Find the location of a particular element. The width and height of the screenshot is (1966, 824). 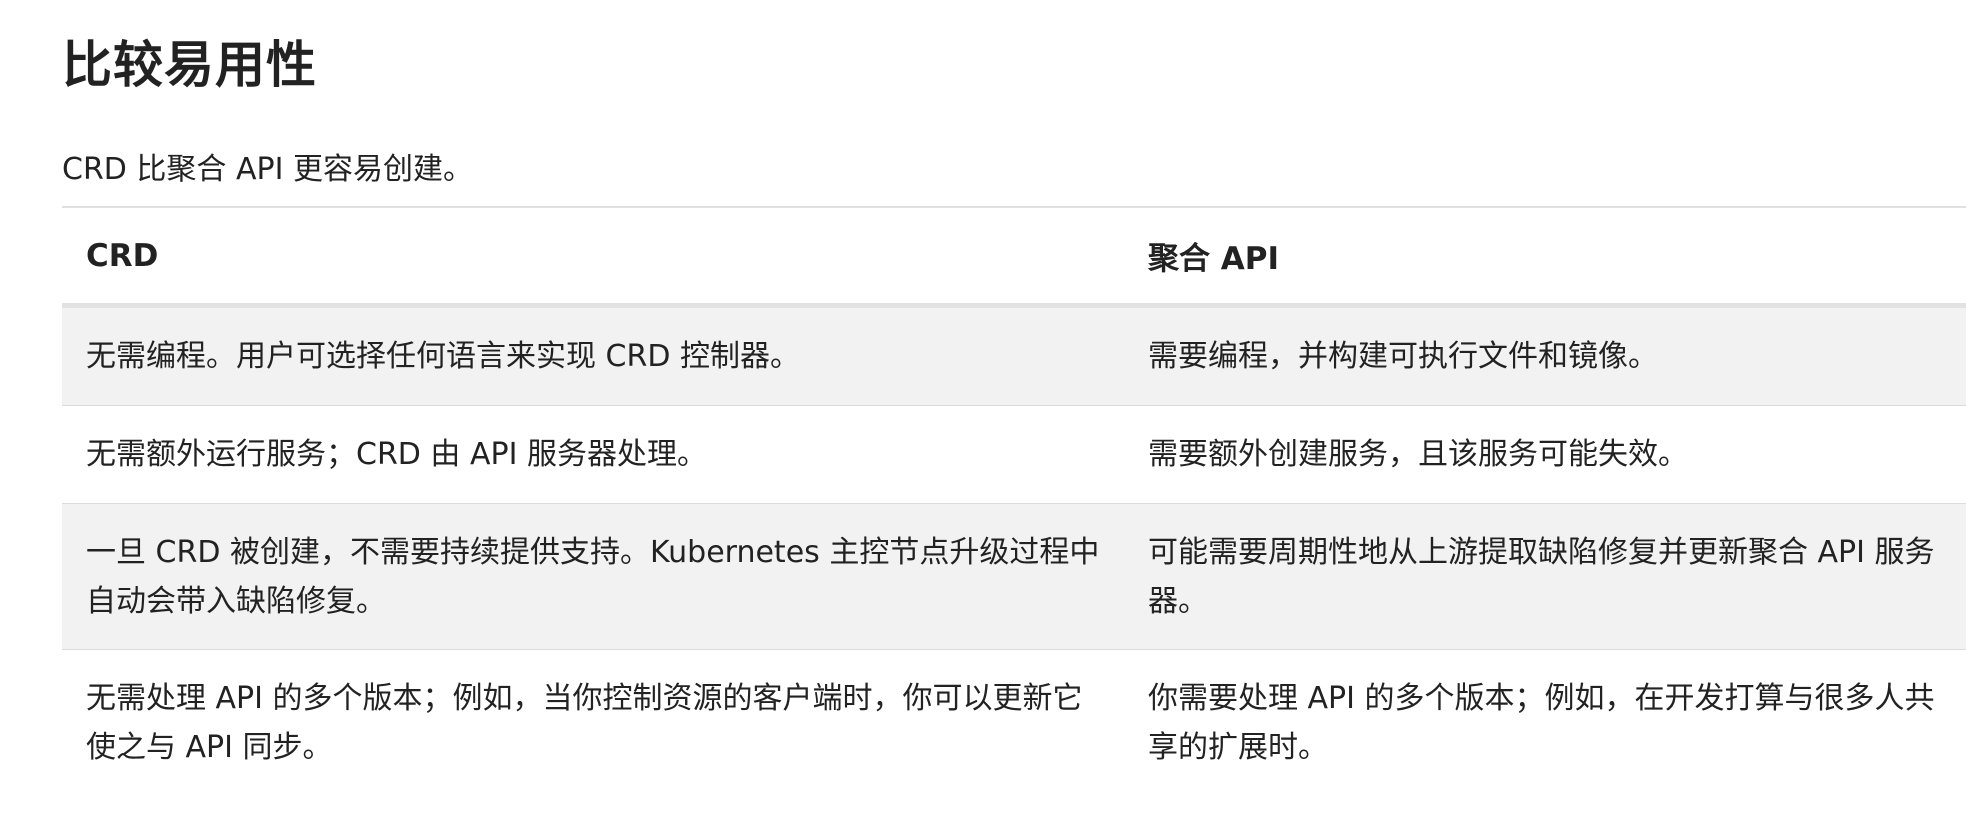

section-intro: CRD 比聚合 API 更容易创建。 is located at coordinates (267, 169).